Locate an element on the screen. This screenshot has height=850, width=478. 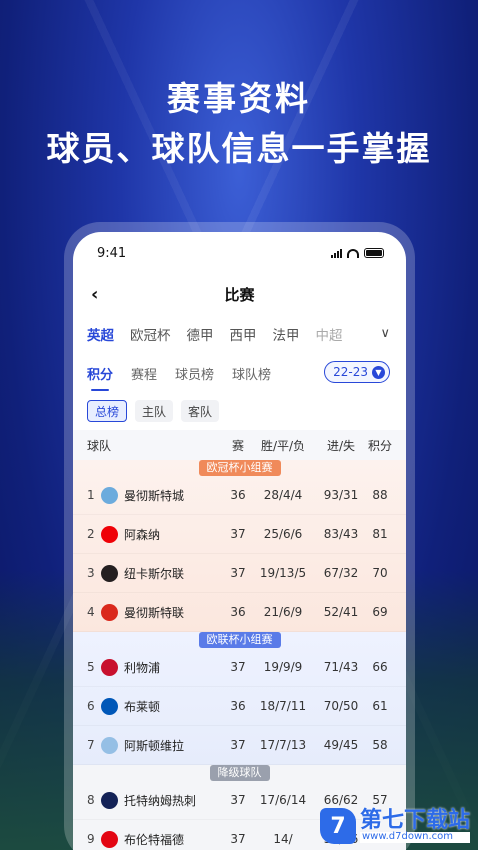
table-header: 球队 赛 胜/平/负 进/失 积分 is located at coordinates (239, 445).